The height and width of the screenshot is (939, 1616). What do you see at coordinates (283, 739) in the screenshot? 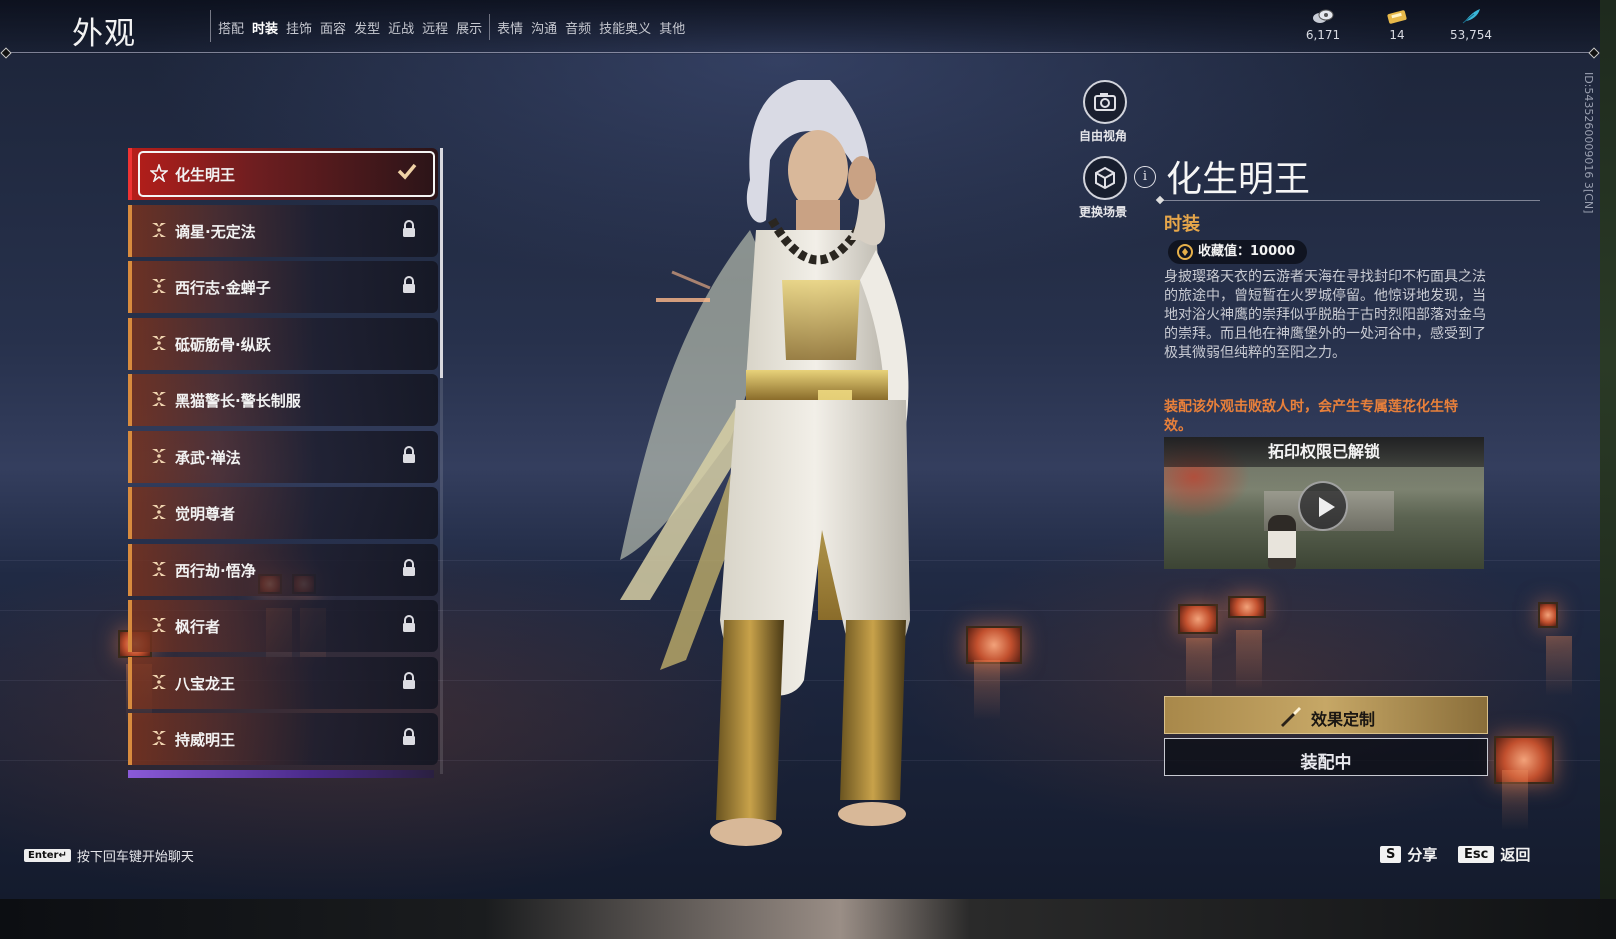
I see `outfit-list-item: 持威明王` at bounding box center [283, 739].